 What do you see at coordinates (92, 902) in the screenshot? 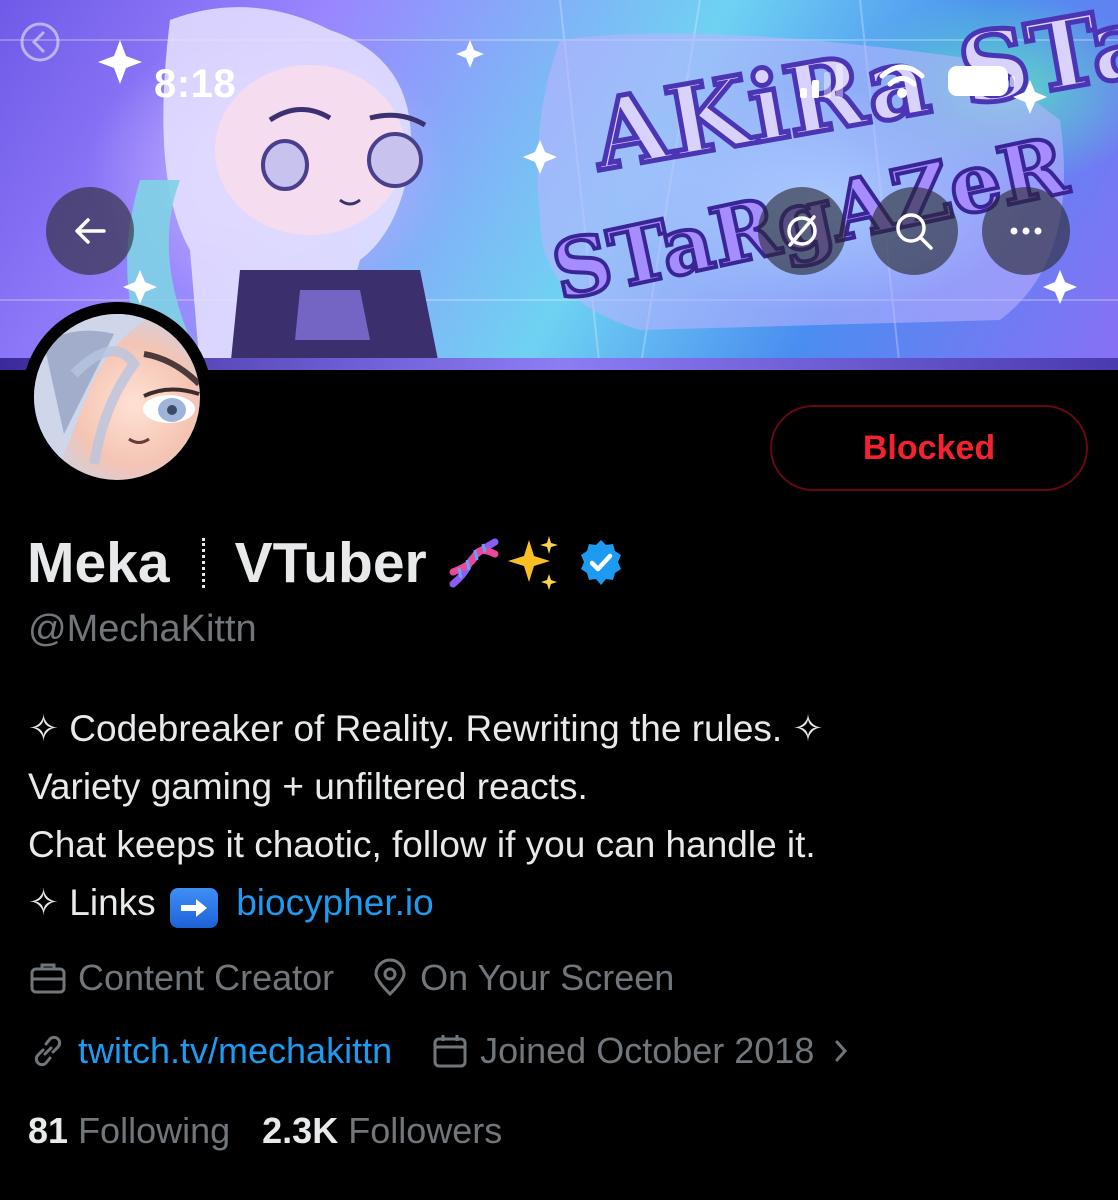
I see `bio-links-prefix: ✧ Links` at bounding box center [92, 902].